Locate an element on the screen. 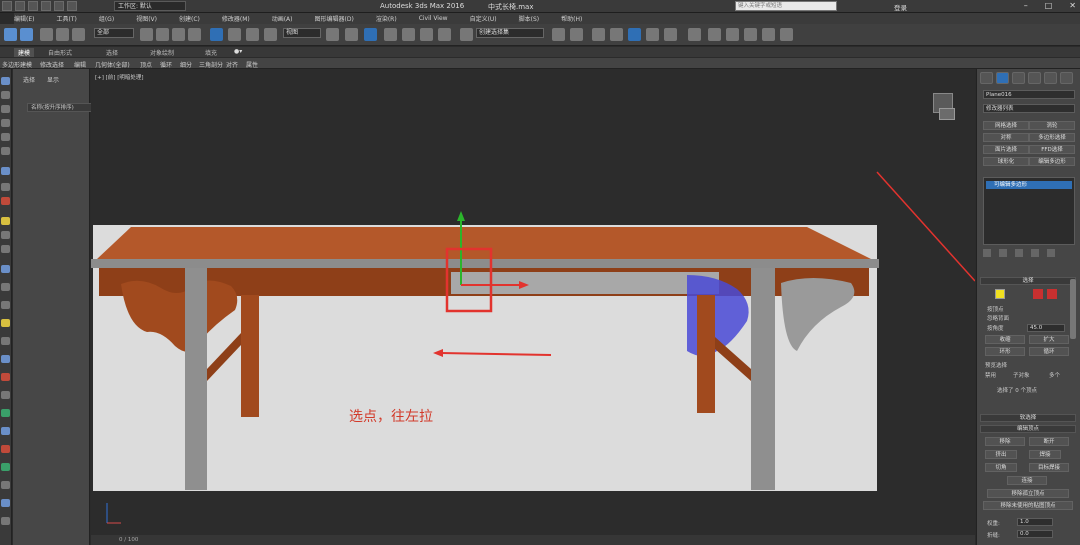  symmetry-button: 对称 is located at coordinates (1006, 137).